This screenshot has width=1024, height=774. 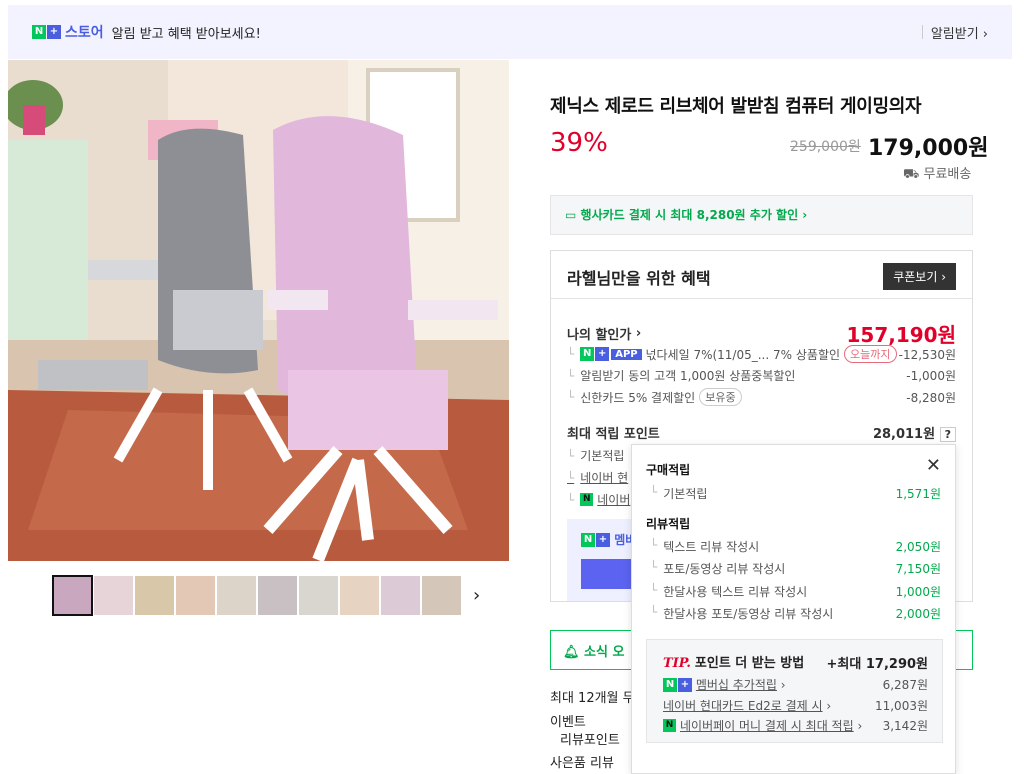 What do you see at coordinates (795, 684) in the screenshot?
I see `tip-row: N + 멤버십 추가적립 › 6,287원` at bounding box center [795, 684].